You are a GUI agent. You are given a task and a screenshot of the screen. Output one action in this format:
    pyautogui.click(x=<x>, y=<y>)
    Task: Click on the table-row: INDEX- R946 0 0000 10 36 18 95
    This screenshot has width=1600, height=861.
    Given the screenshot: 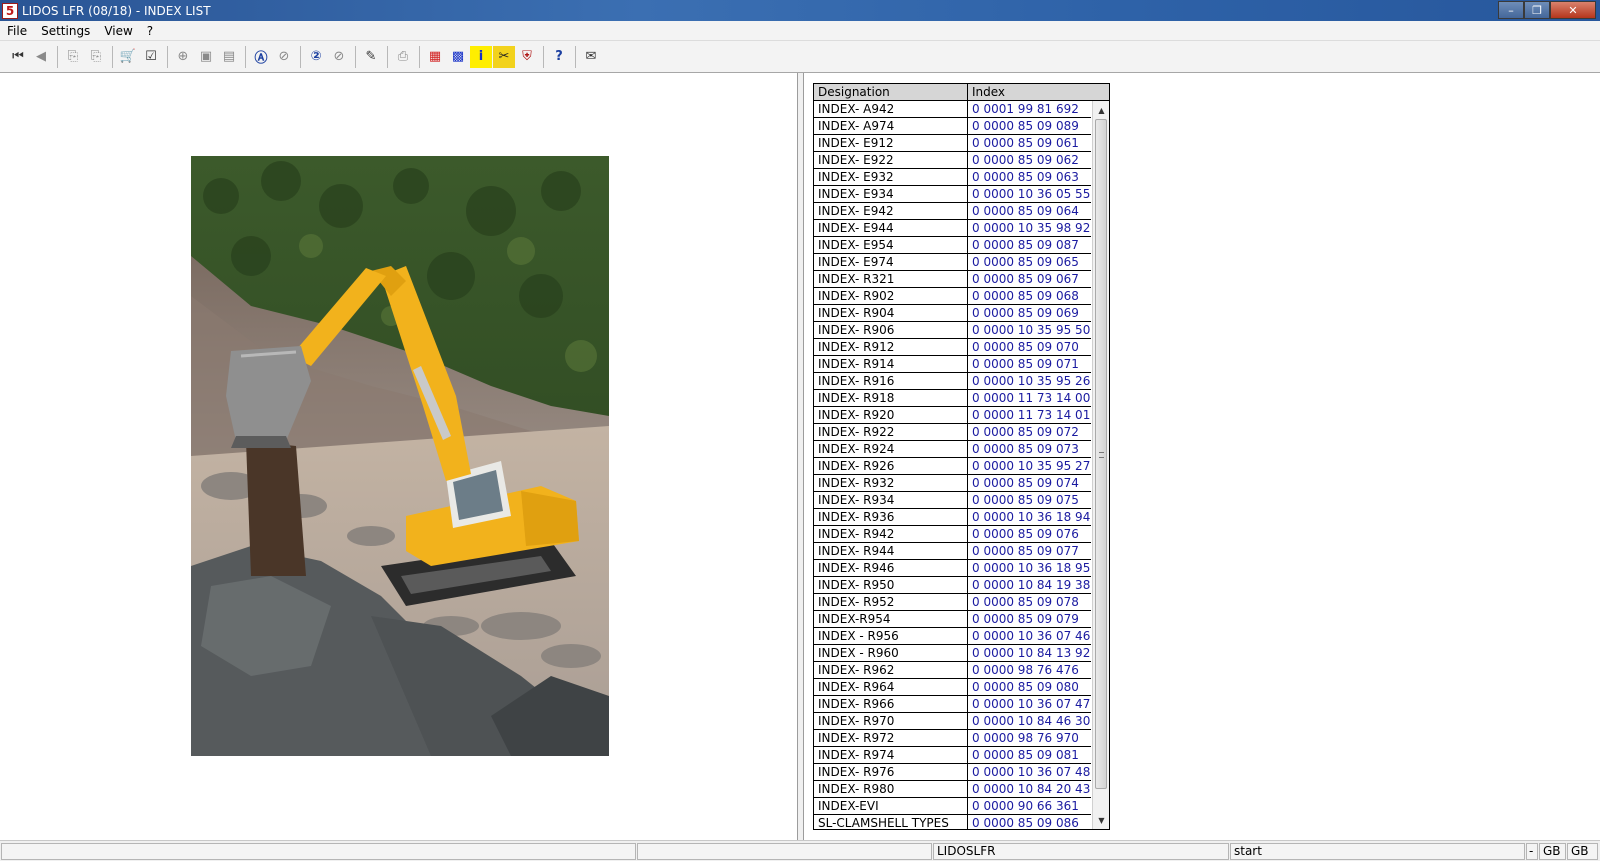 What is the action you would take?
    pyautogui.click(x=952, y=568)
    